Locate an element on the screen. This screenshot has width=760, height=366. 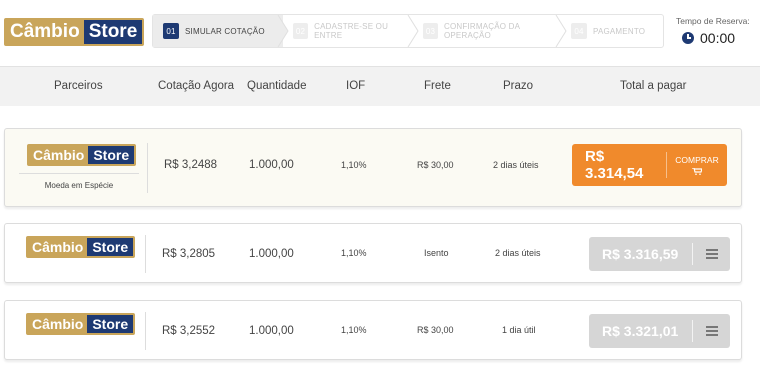
partner-caption: Moeda em Espécie is located at coordinates (79, 185).